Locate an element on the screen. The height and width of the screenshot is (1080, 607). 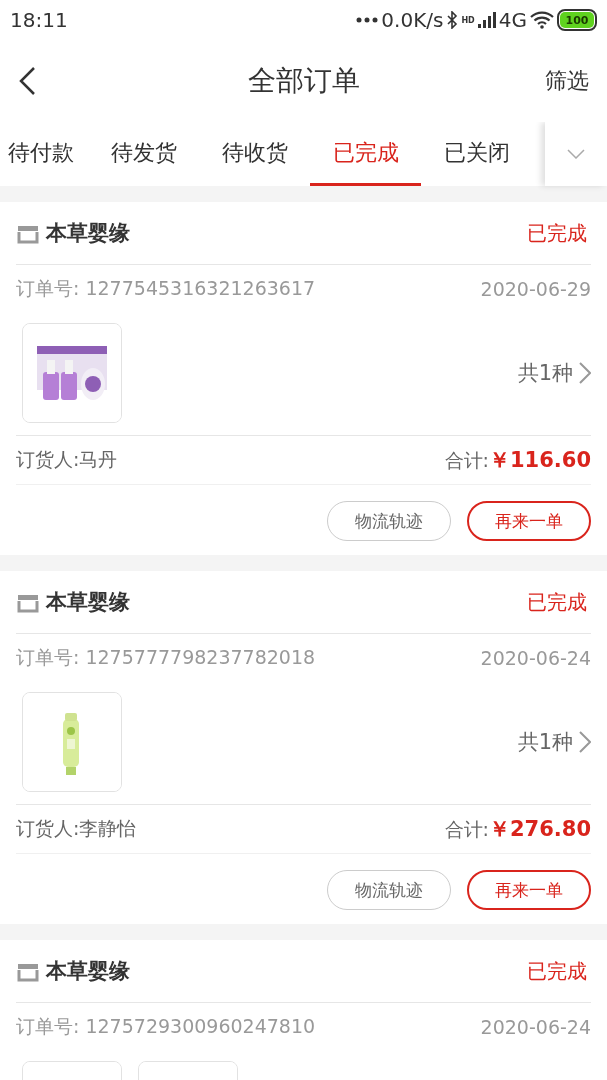
order-number: 订单号: 1277545316321263617 is located at coordinates (166, 288).